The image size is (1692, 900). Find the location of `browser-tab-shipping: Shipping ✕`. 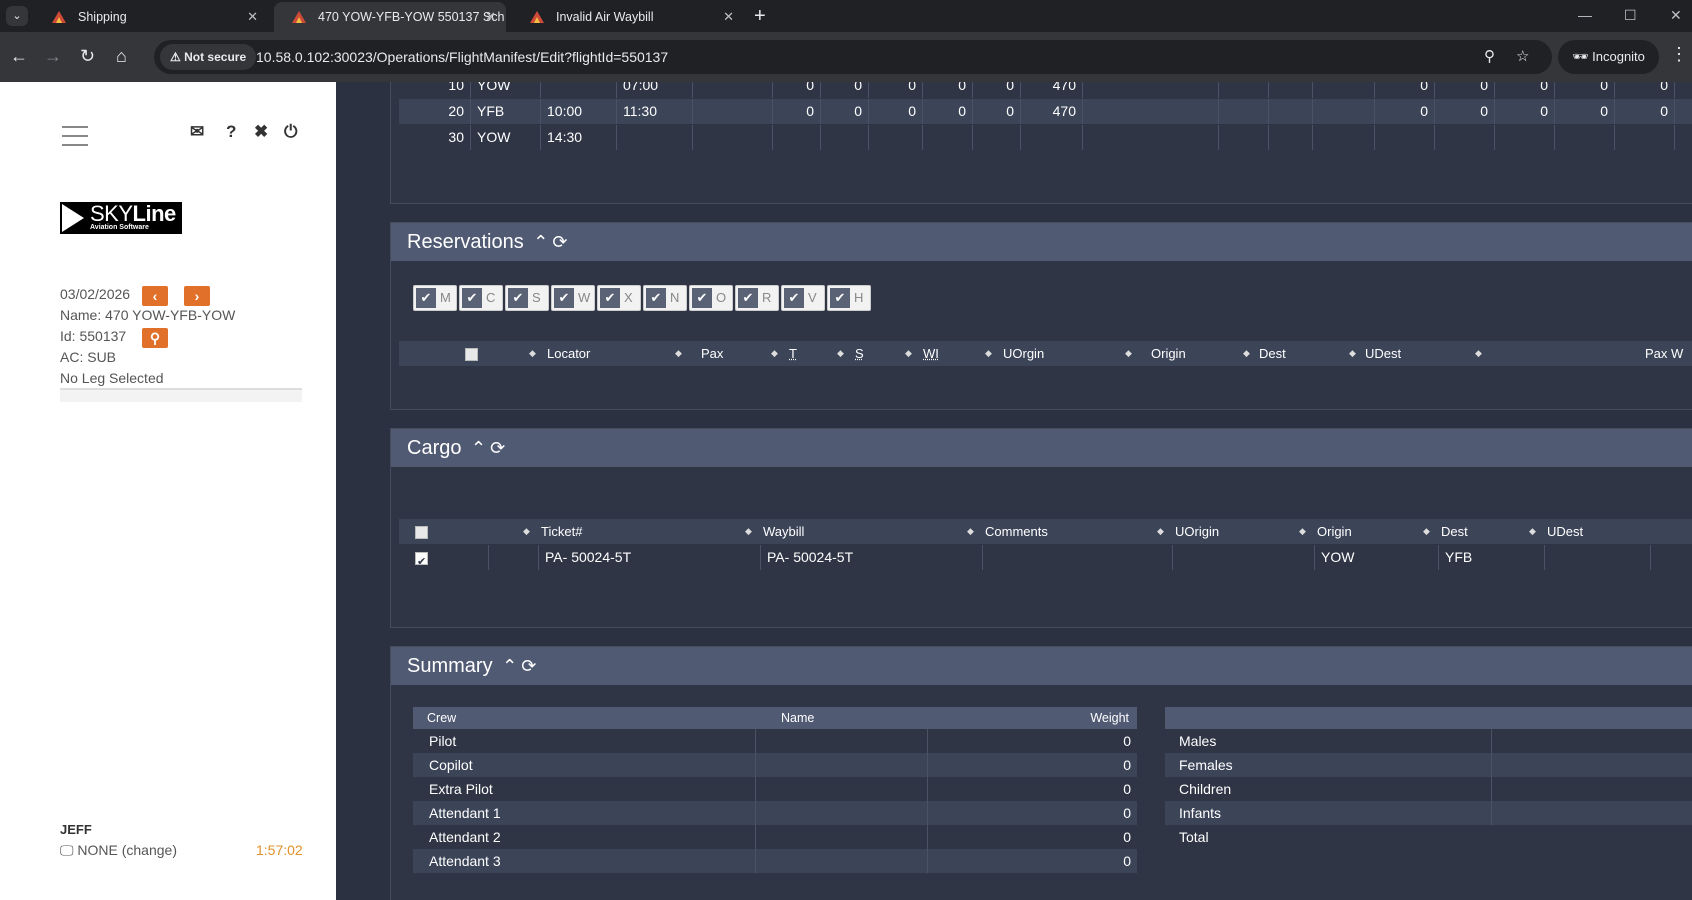

browser-tab-shipping: Shipping ✕ is located at coordinates (151, 17).